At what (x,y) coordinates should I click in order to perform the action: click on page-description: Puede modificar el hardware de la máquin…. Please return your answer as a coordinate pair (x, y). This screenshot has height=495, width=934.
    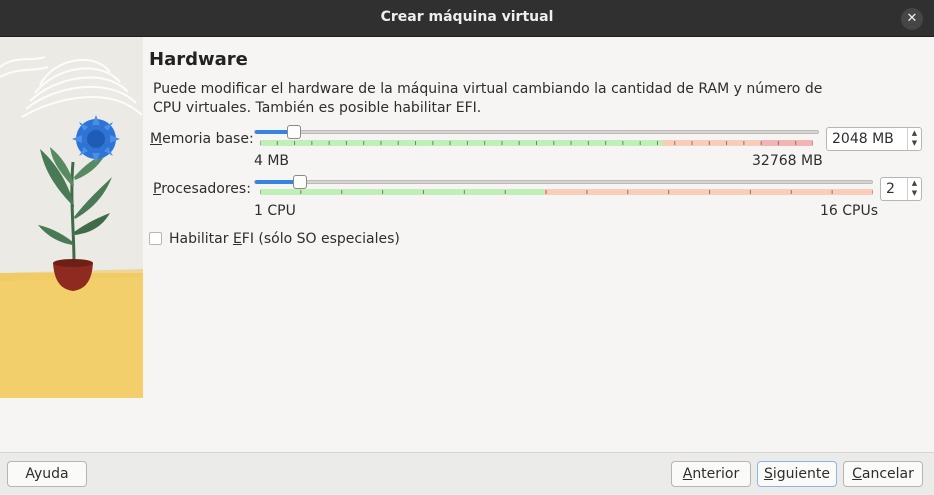
    Looking at the image, I should click on (488, 98).